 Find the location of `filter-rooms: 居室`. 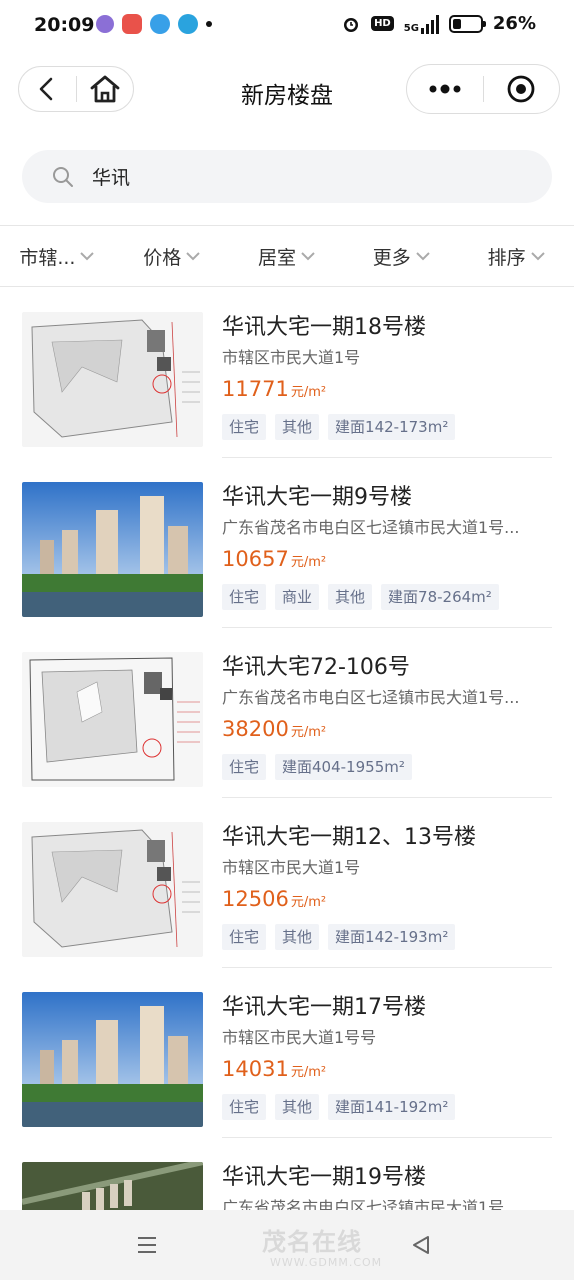

filter-rooms: 居室 is located at coordinates (287, 256).